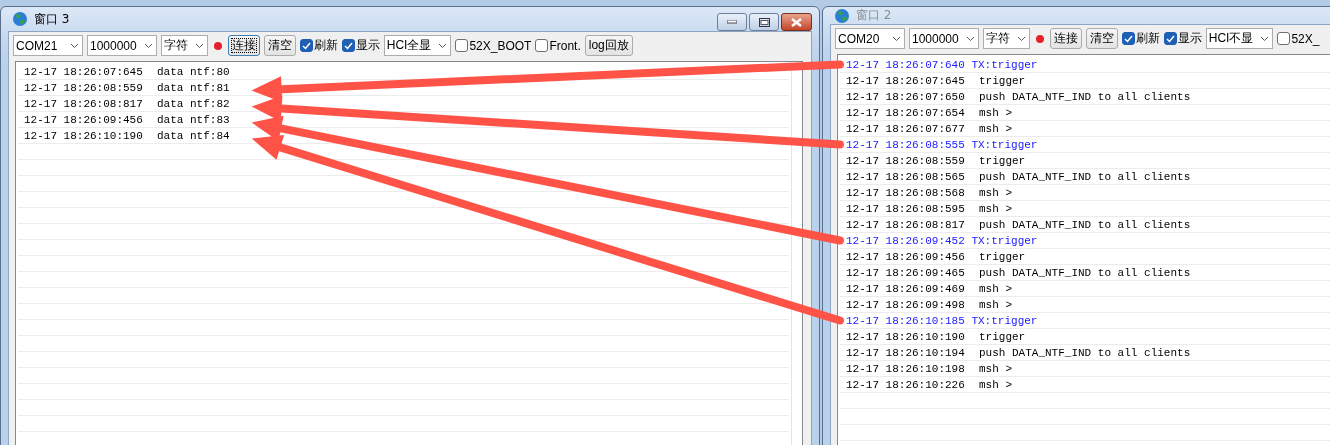 The height and width of the screenshot is (445, 1330). What do you see at coordinates (870, 38) in the screenshot?
I see `dropdown: COM20` at bounding box center [870, 38].